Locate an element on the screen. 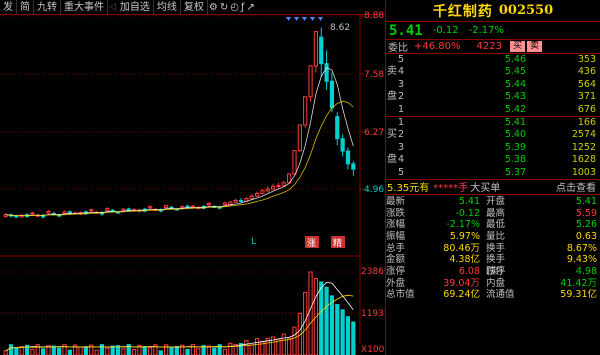  book-price: 5.46 is located at coordinates (515, 59).